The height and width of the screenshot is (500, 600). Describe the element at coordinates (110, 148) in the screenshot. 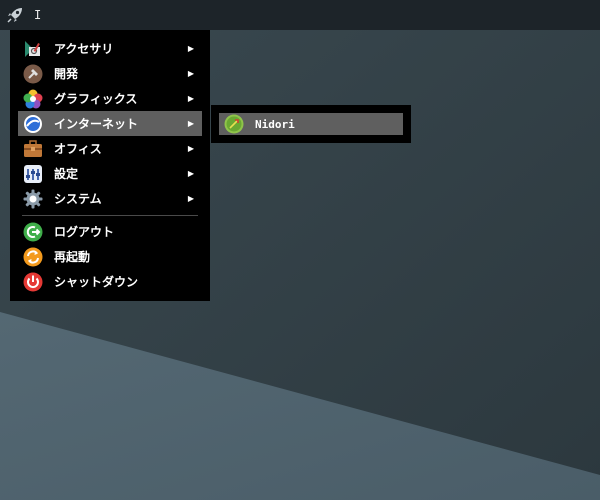

I see `menu-item-office: オフィス ▶` at that location.